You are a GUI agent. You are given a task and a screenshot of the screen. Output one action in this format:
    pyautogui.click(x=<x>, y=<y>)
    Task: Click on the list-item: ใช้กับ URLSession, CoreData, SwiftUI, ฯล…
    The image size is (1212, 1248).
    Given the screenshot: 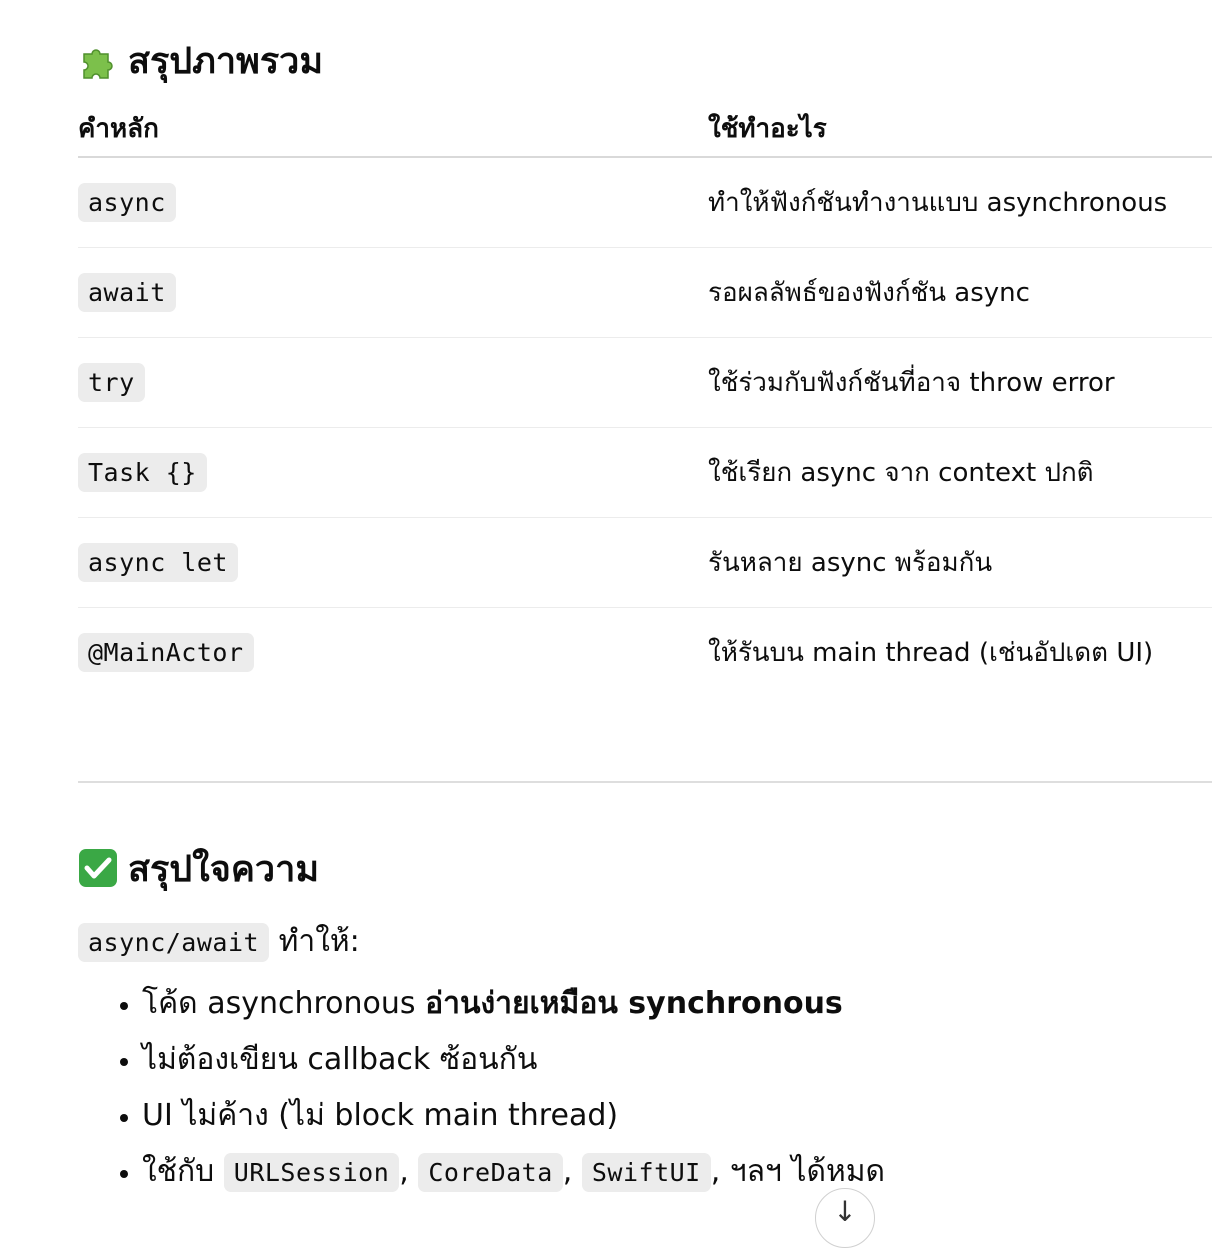 What is the action you would take?
    pyautogui.click(x=513, y=1172)
    